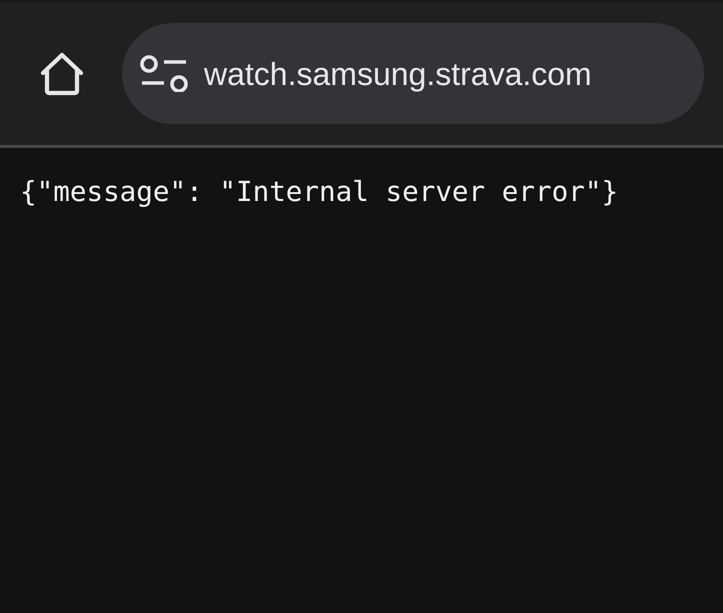 This screenshot has height=613, width=723. What do you see at coordinates (164, 73) in the screenshot?
I see `sliders-icon` at bounding box center [164, 73].